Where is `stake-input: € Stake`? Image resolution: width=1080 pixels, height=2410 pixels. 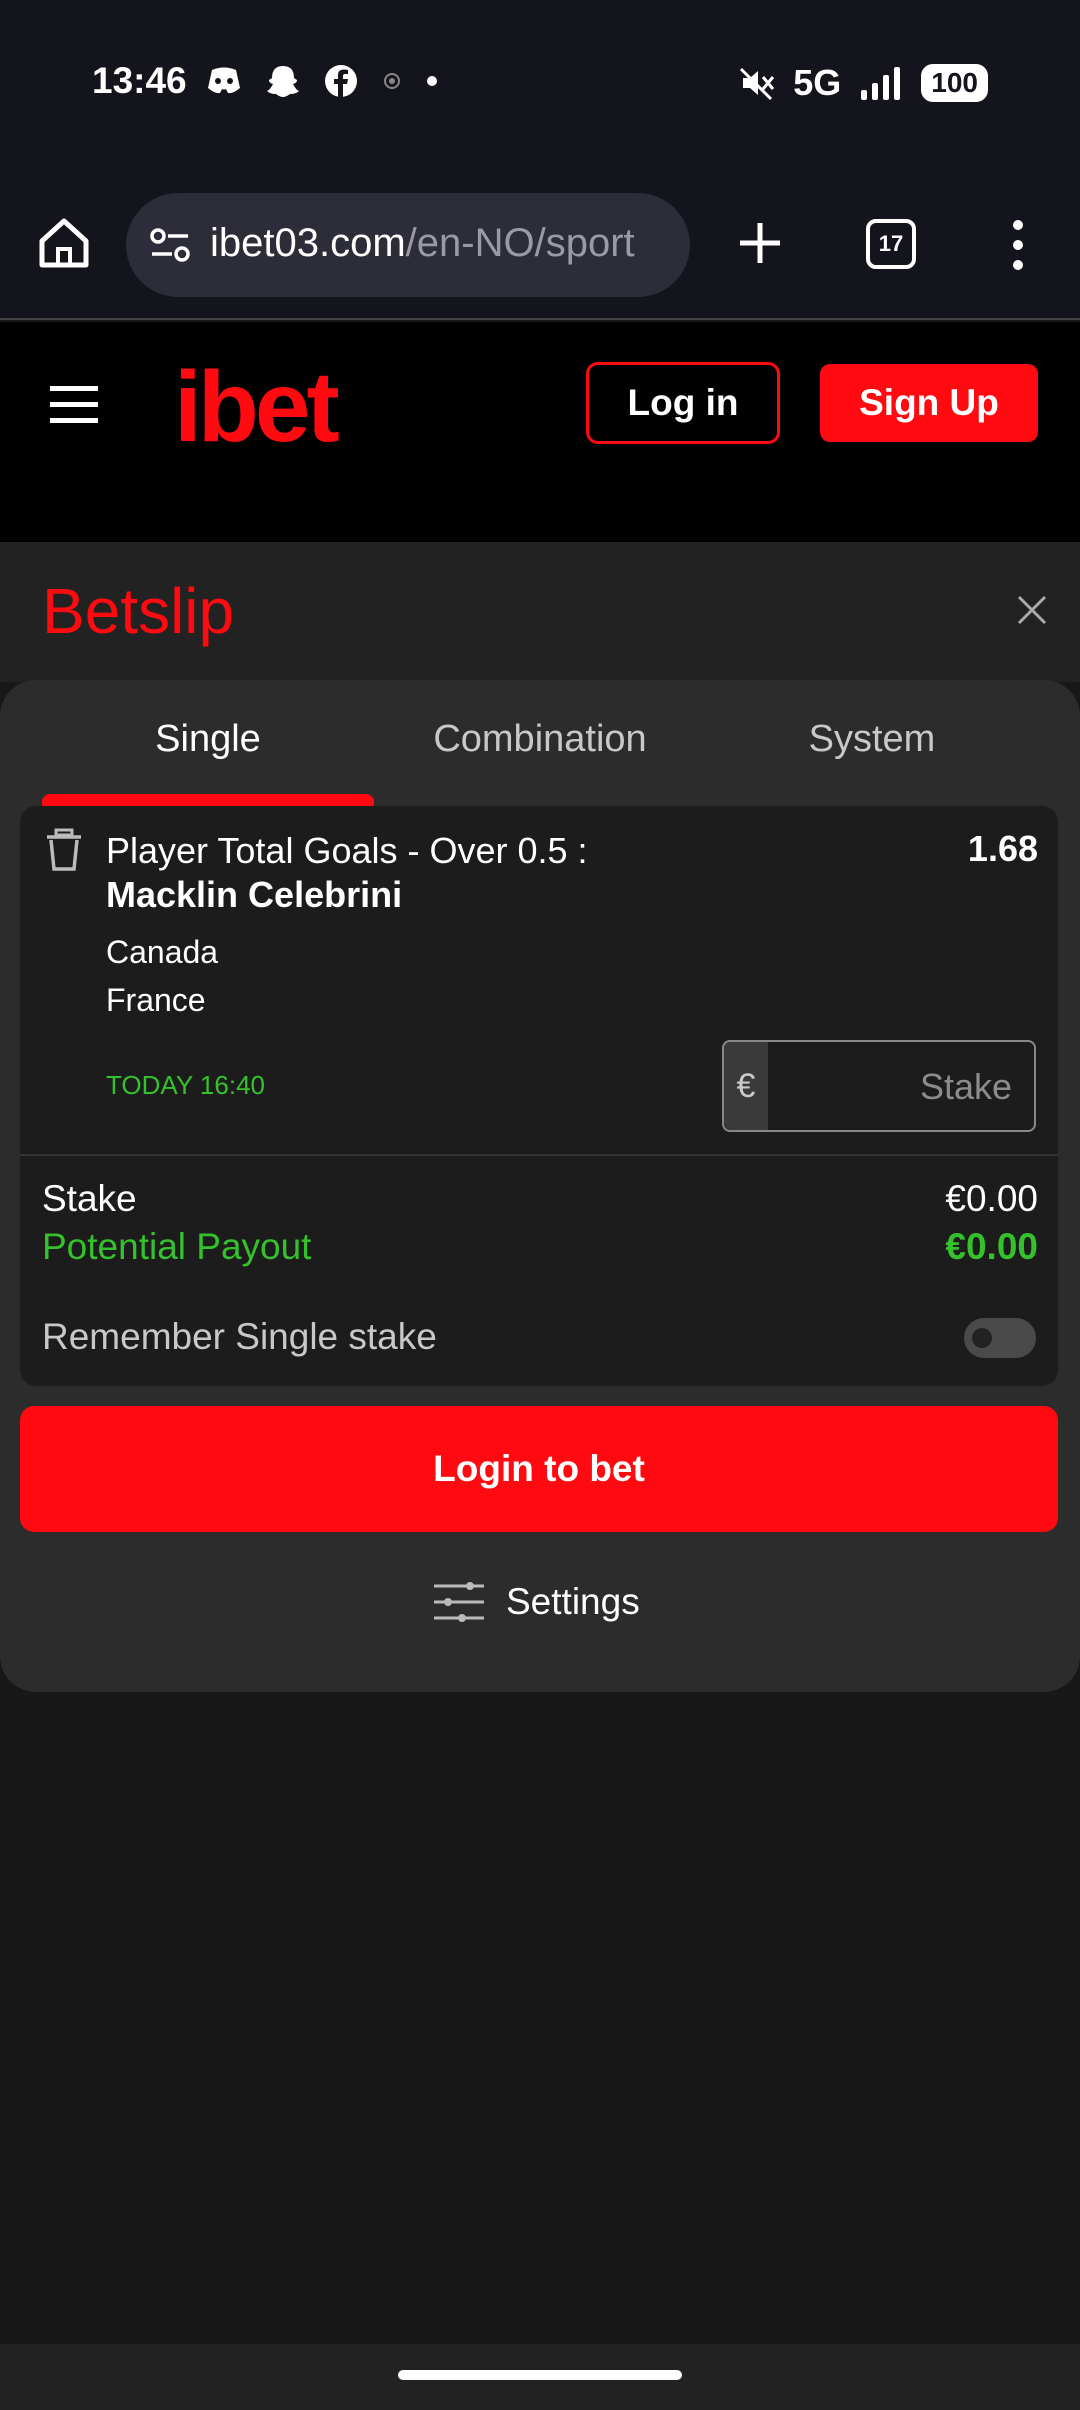 stake-input: € Stake is located at coordinates (879, 1086).